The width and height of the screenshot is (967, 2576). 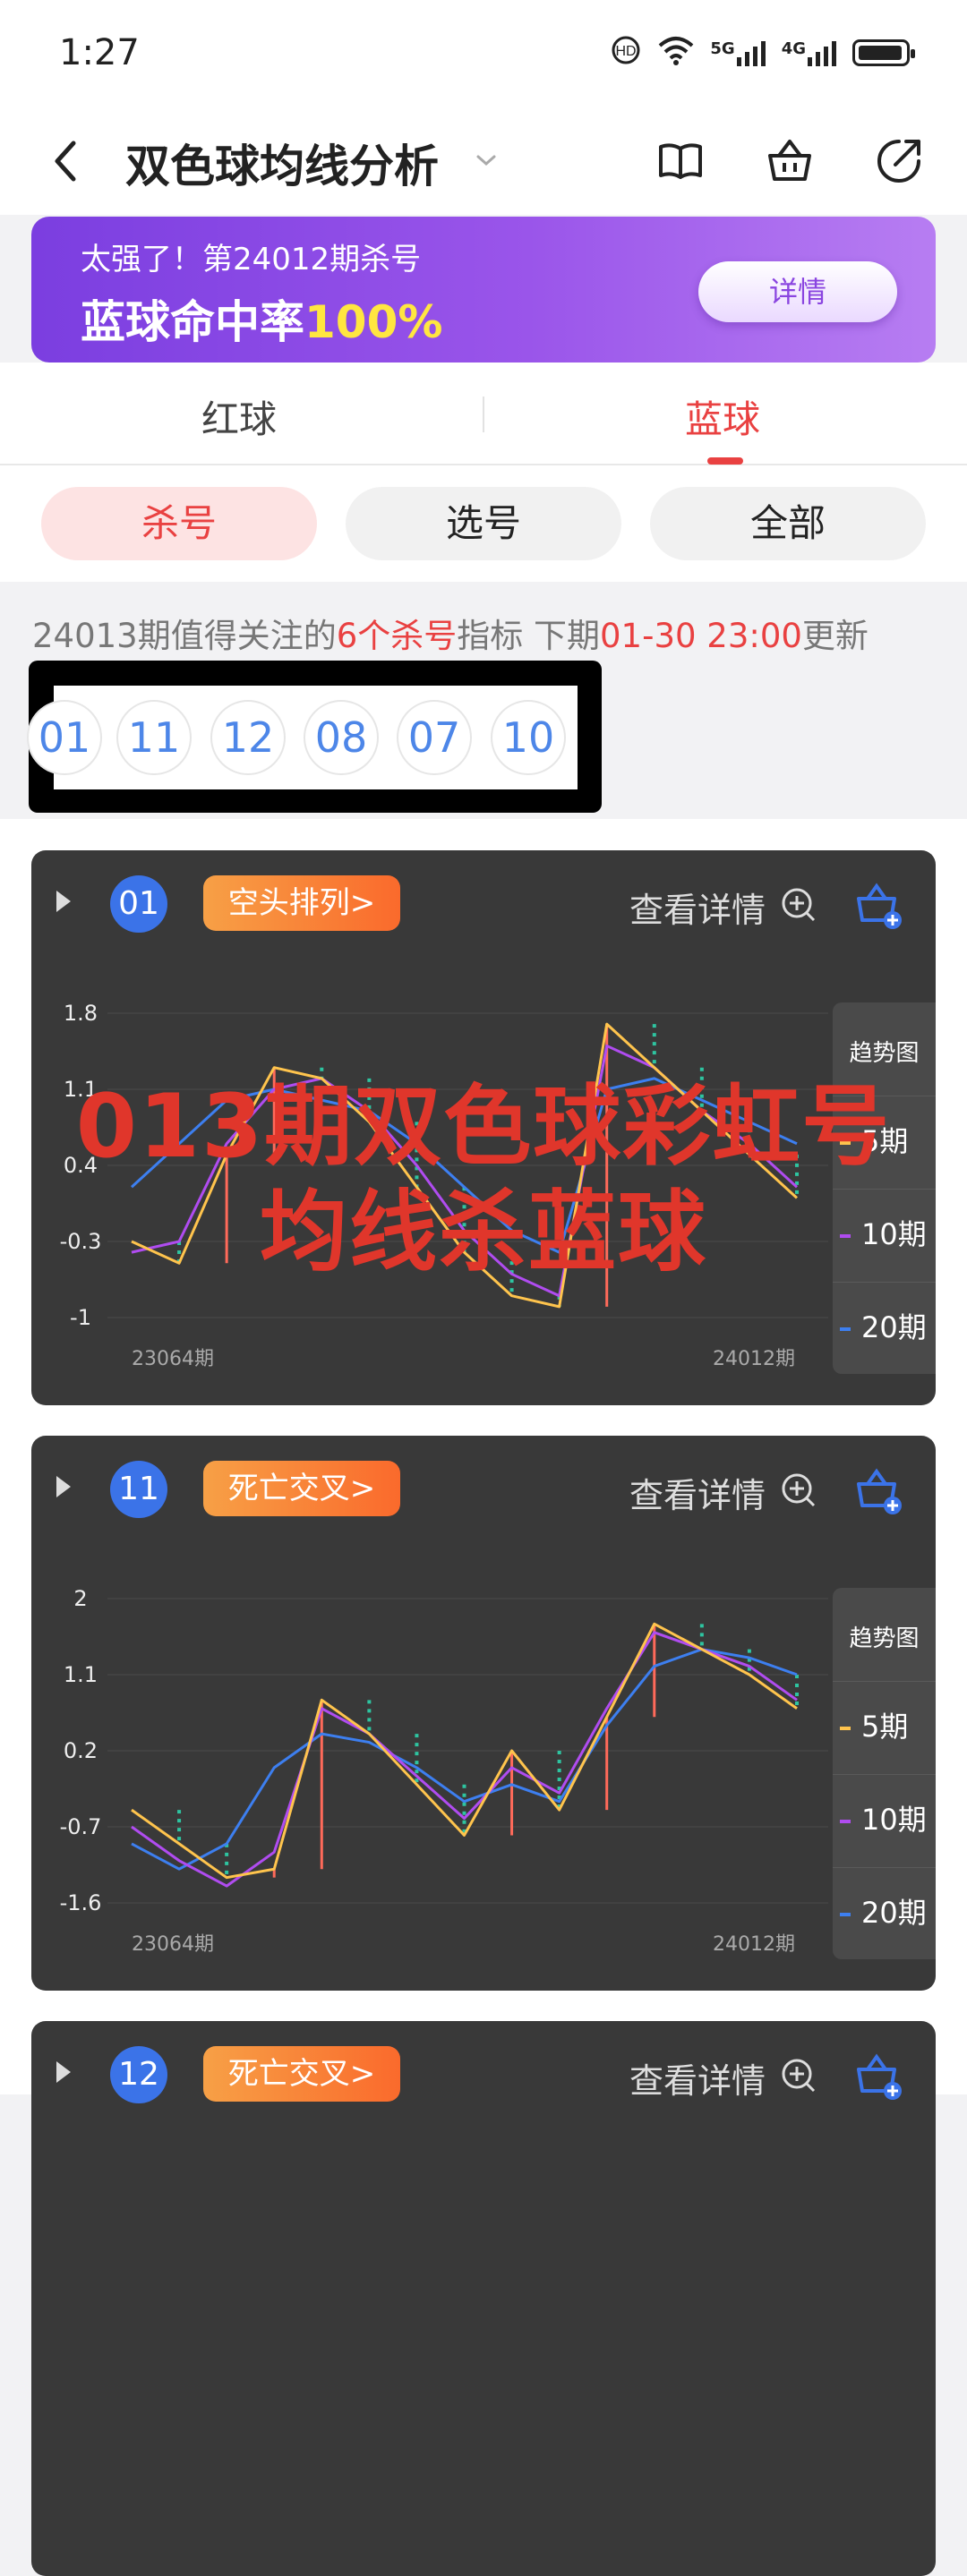 I want to click on hd-call-icon: HD, so click(x=626, y=53).